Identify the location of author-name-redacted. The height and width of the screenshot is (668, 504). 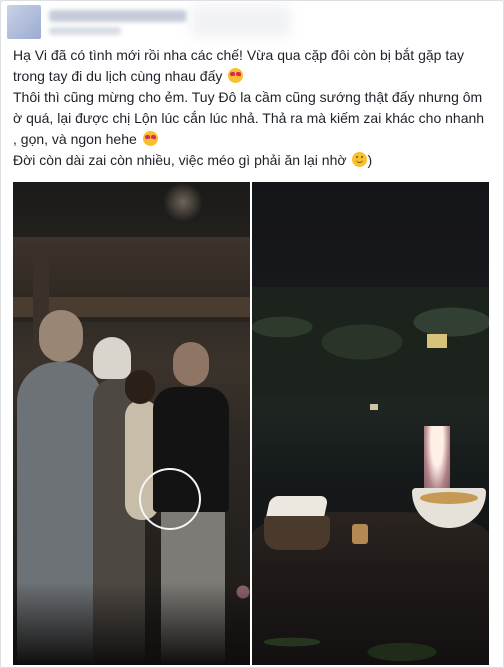
(118, 16).